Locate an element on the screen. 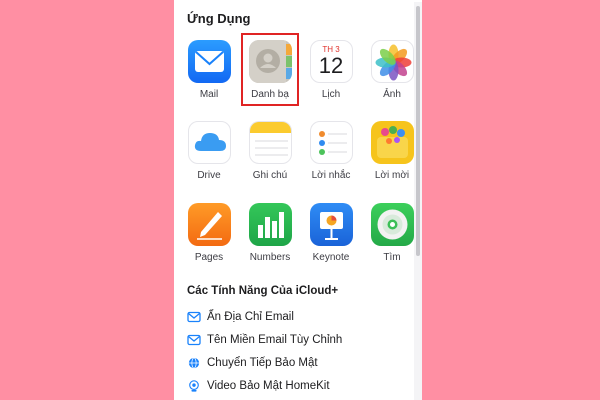  find-my-icon is located at coordinates (392, 224).